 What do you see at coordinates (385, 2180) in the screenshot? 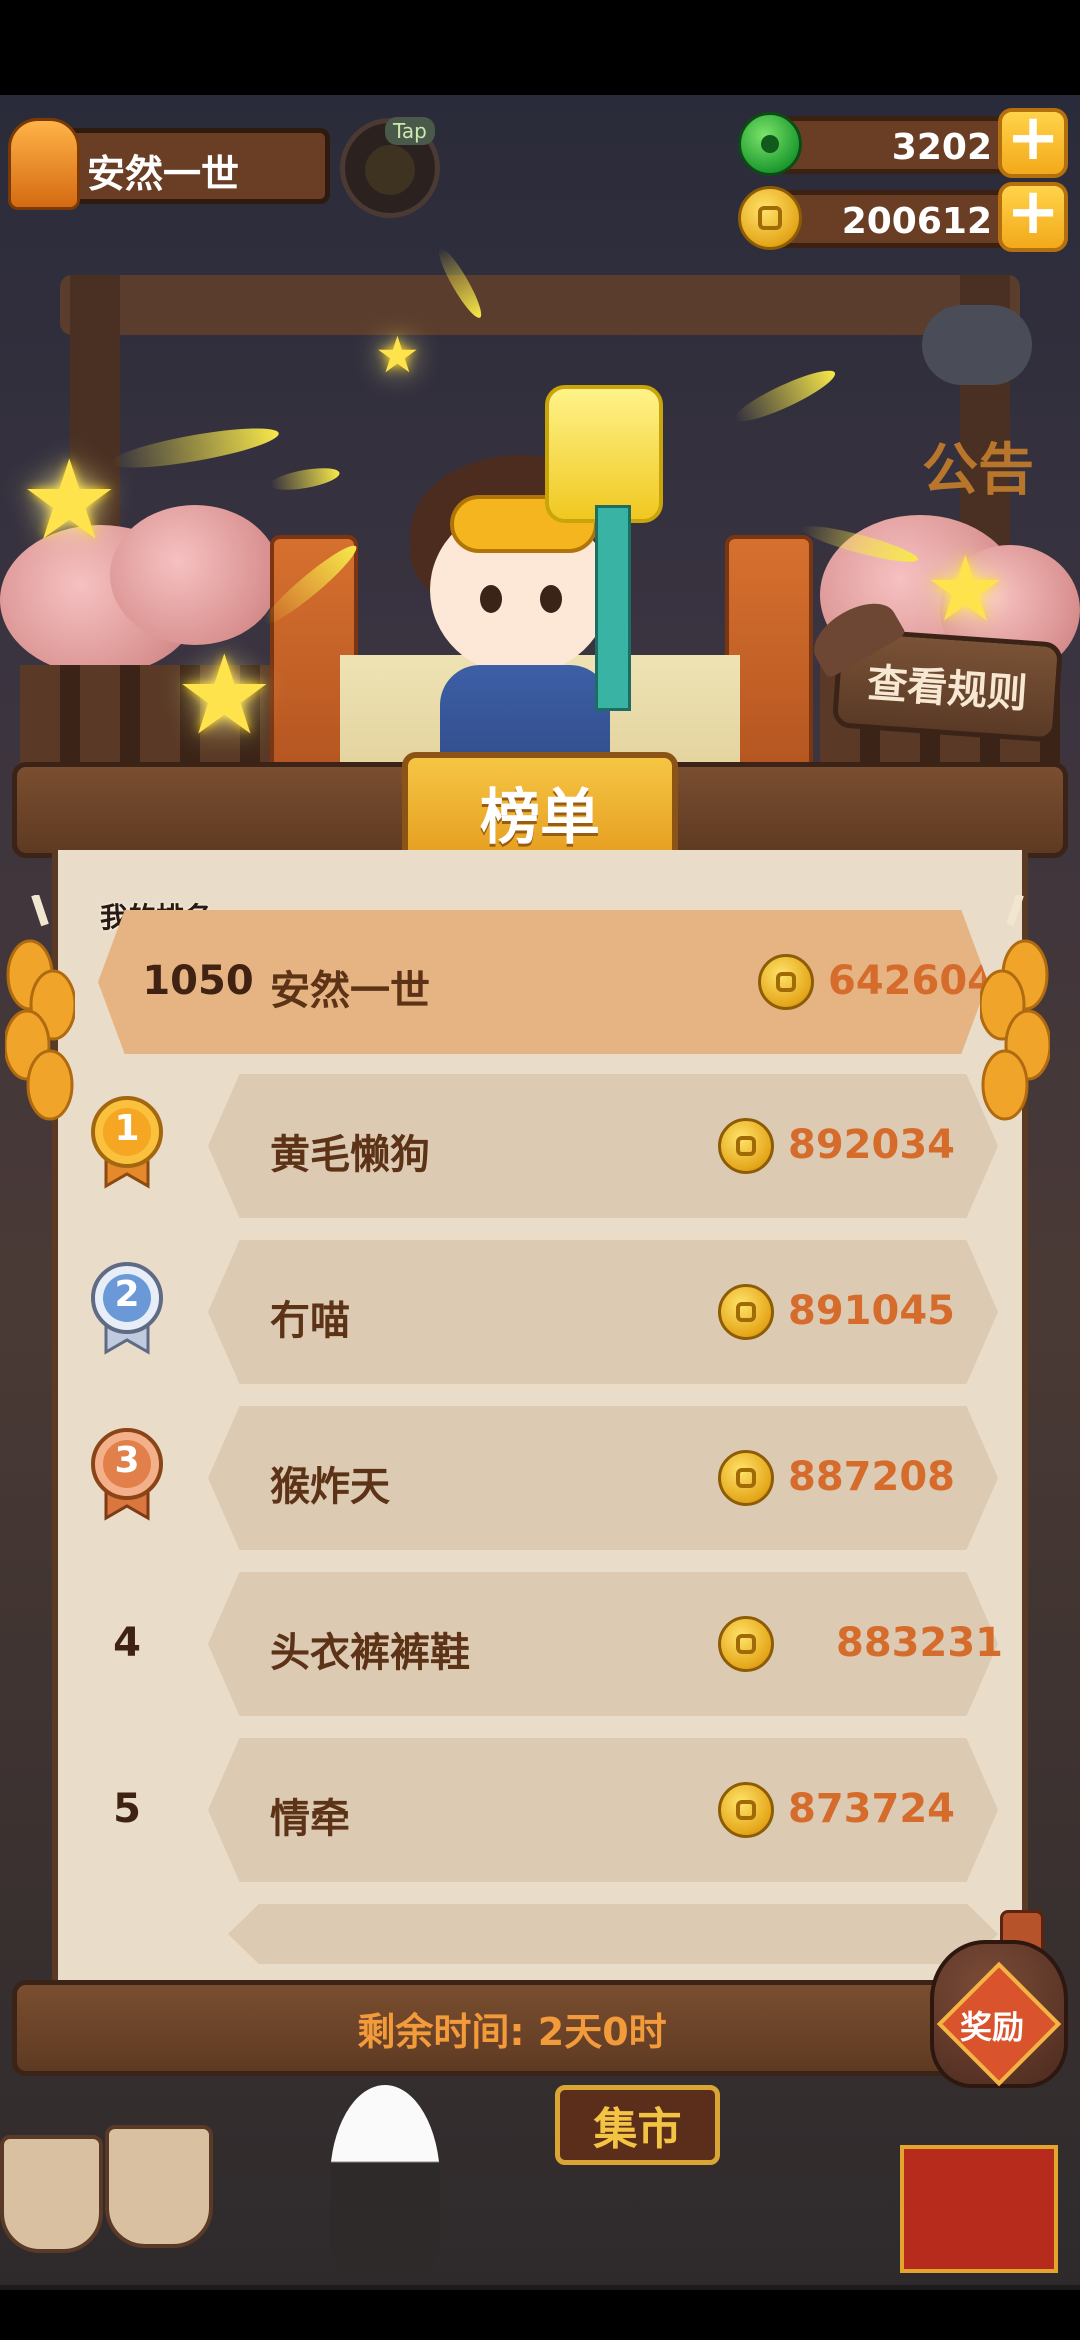
I see `goose-character` at bounding box center [385, 2180].